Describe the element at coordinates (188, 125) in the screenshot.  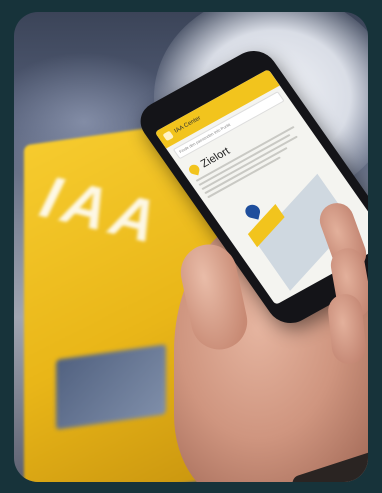
I see `app-title: IAA Center` at that location.